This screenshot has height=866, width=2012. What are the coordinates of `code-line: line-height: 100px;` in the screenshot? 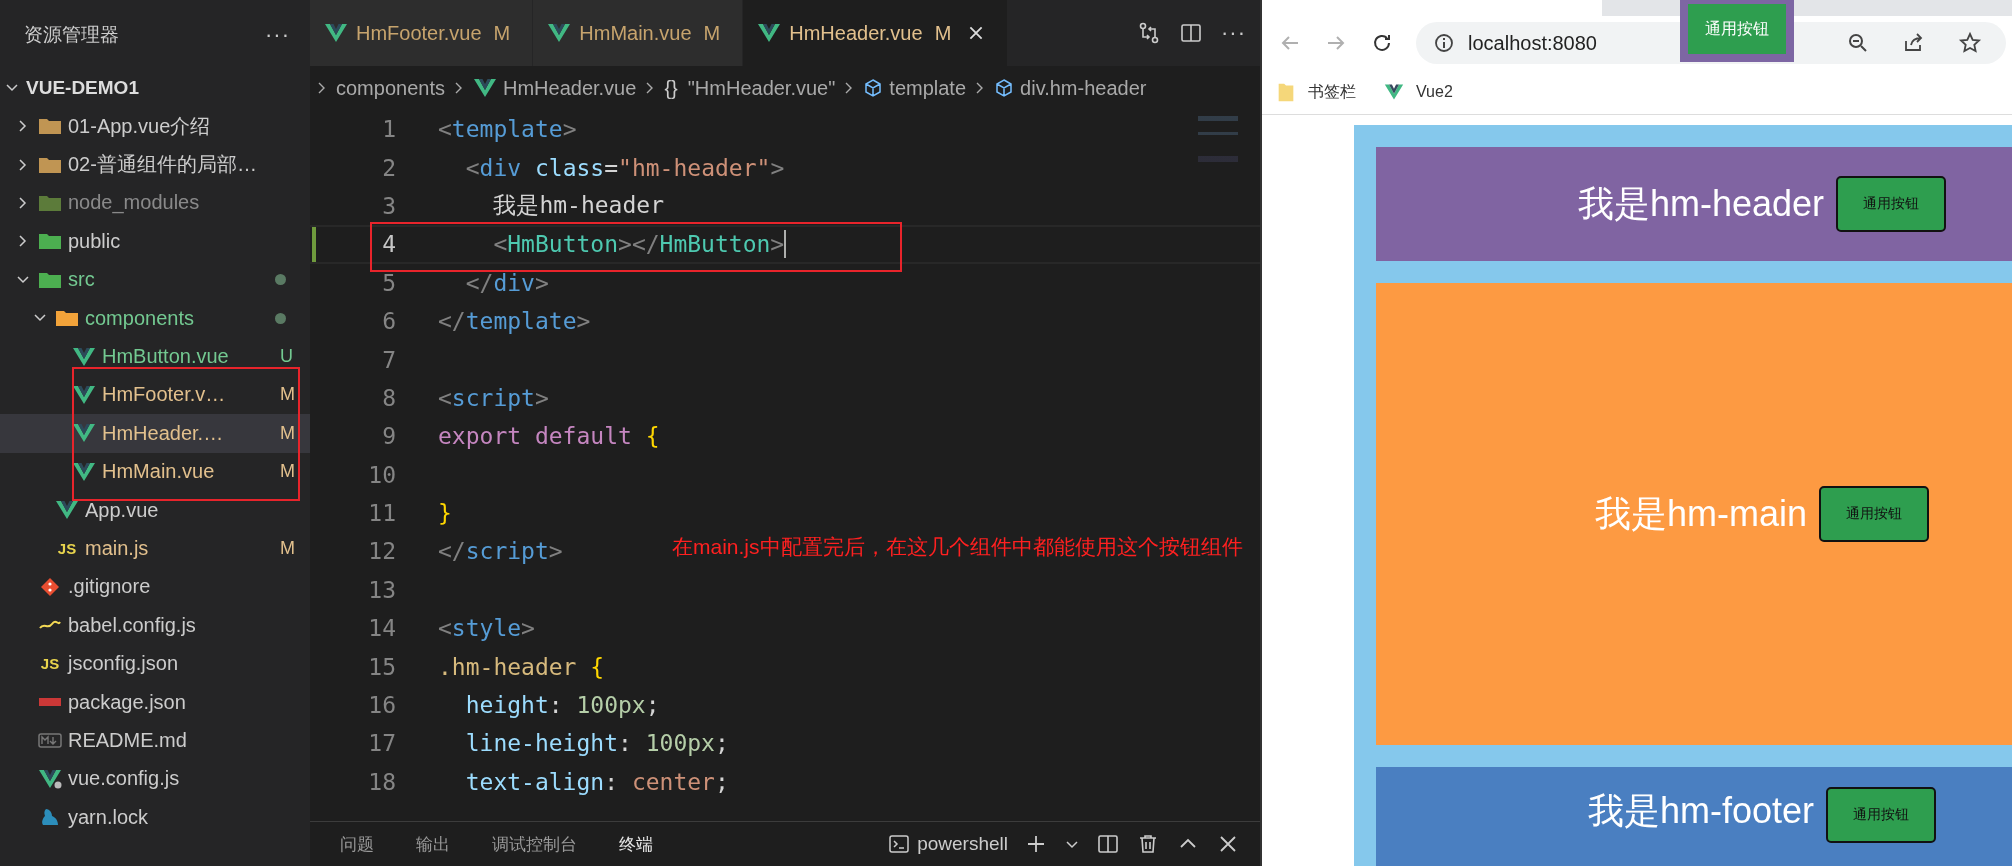 It's located at (596, 743).